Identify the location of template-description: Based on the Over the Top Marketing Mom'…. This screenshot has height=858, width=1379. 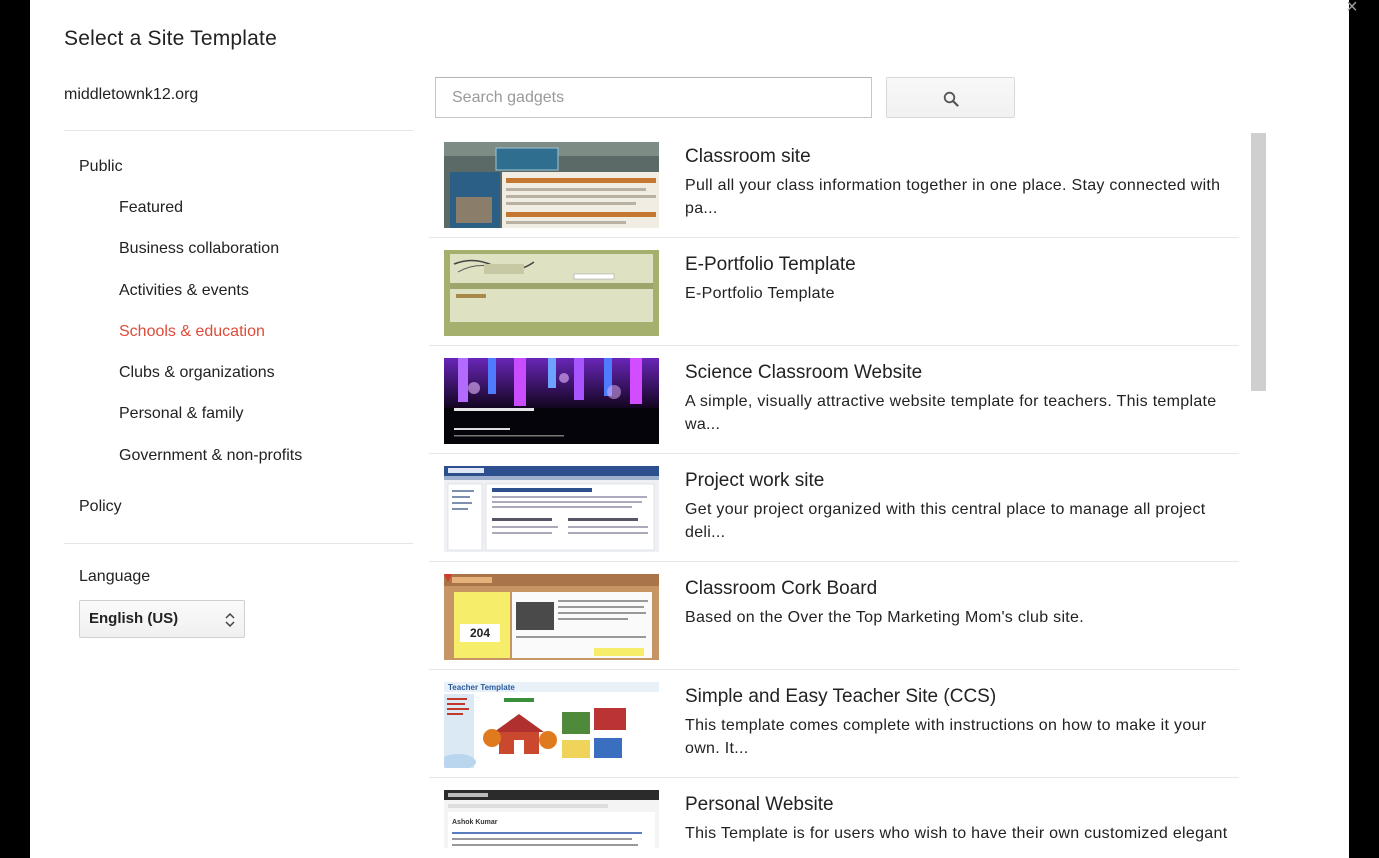
(884, 617).